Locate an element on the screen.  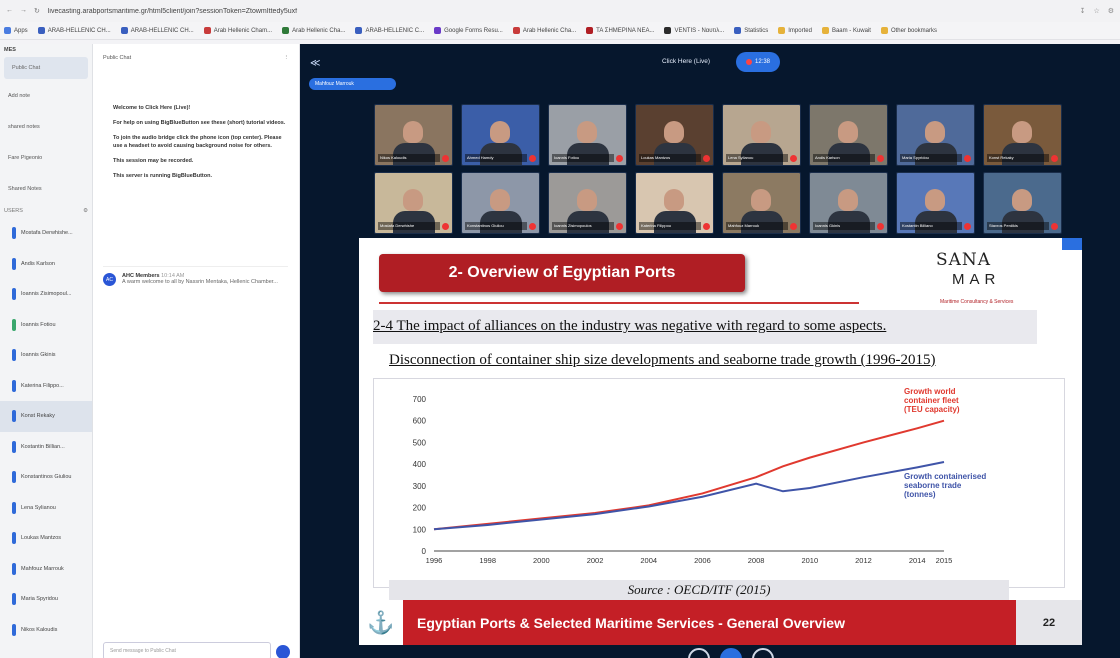
notes-list: Add note shared notes Fare Pigeonio is located at coordinates (46, 126).